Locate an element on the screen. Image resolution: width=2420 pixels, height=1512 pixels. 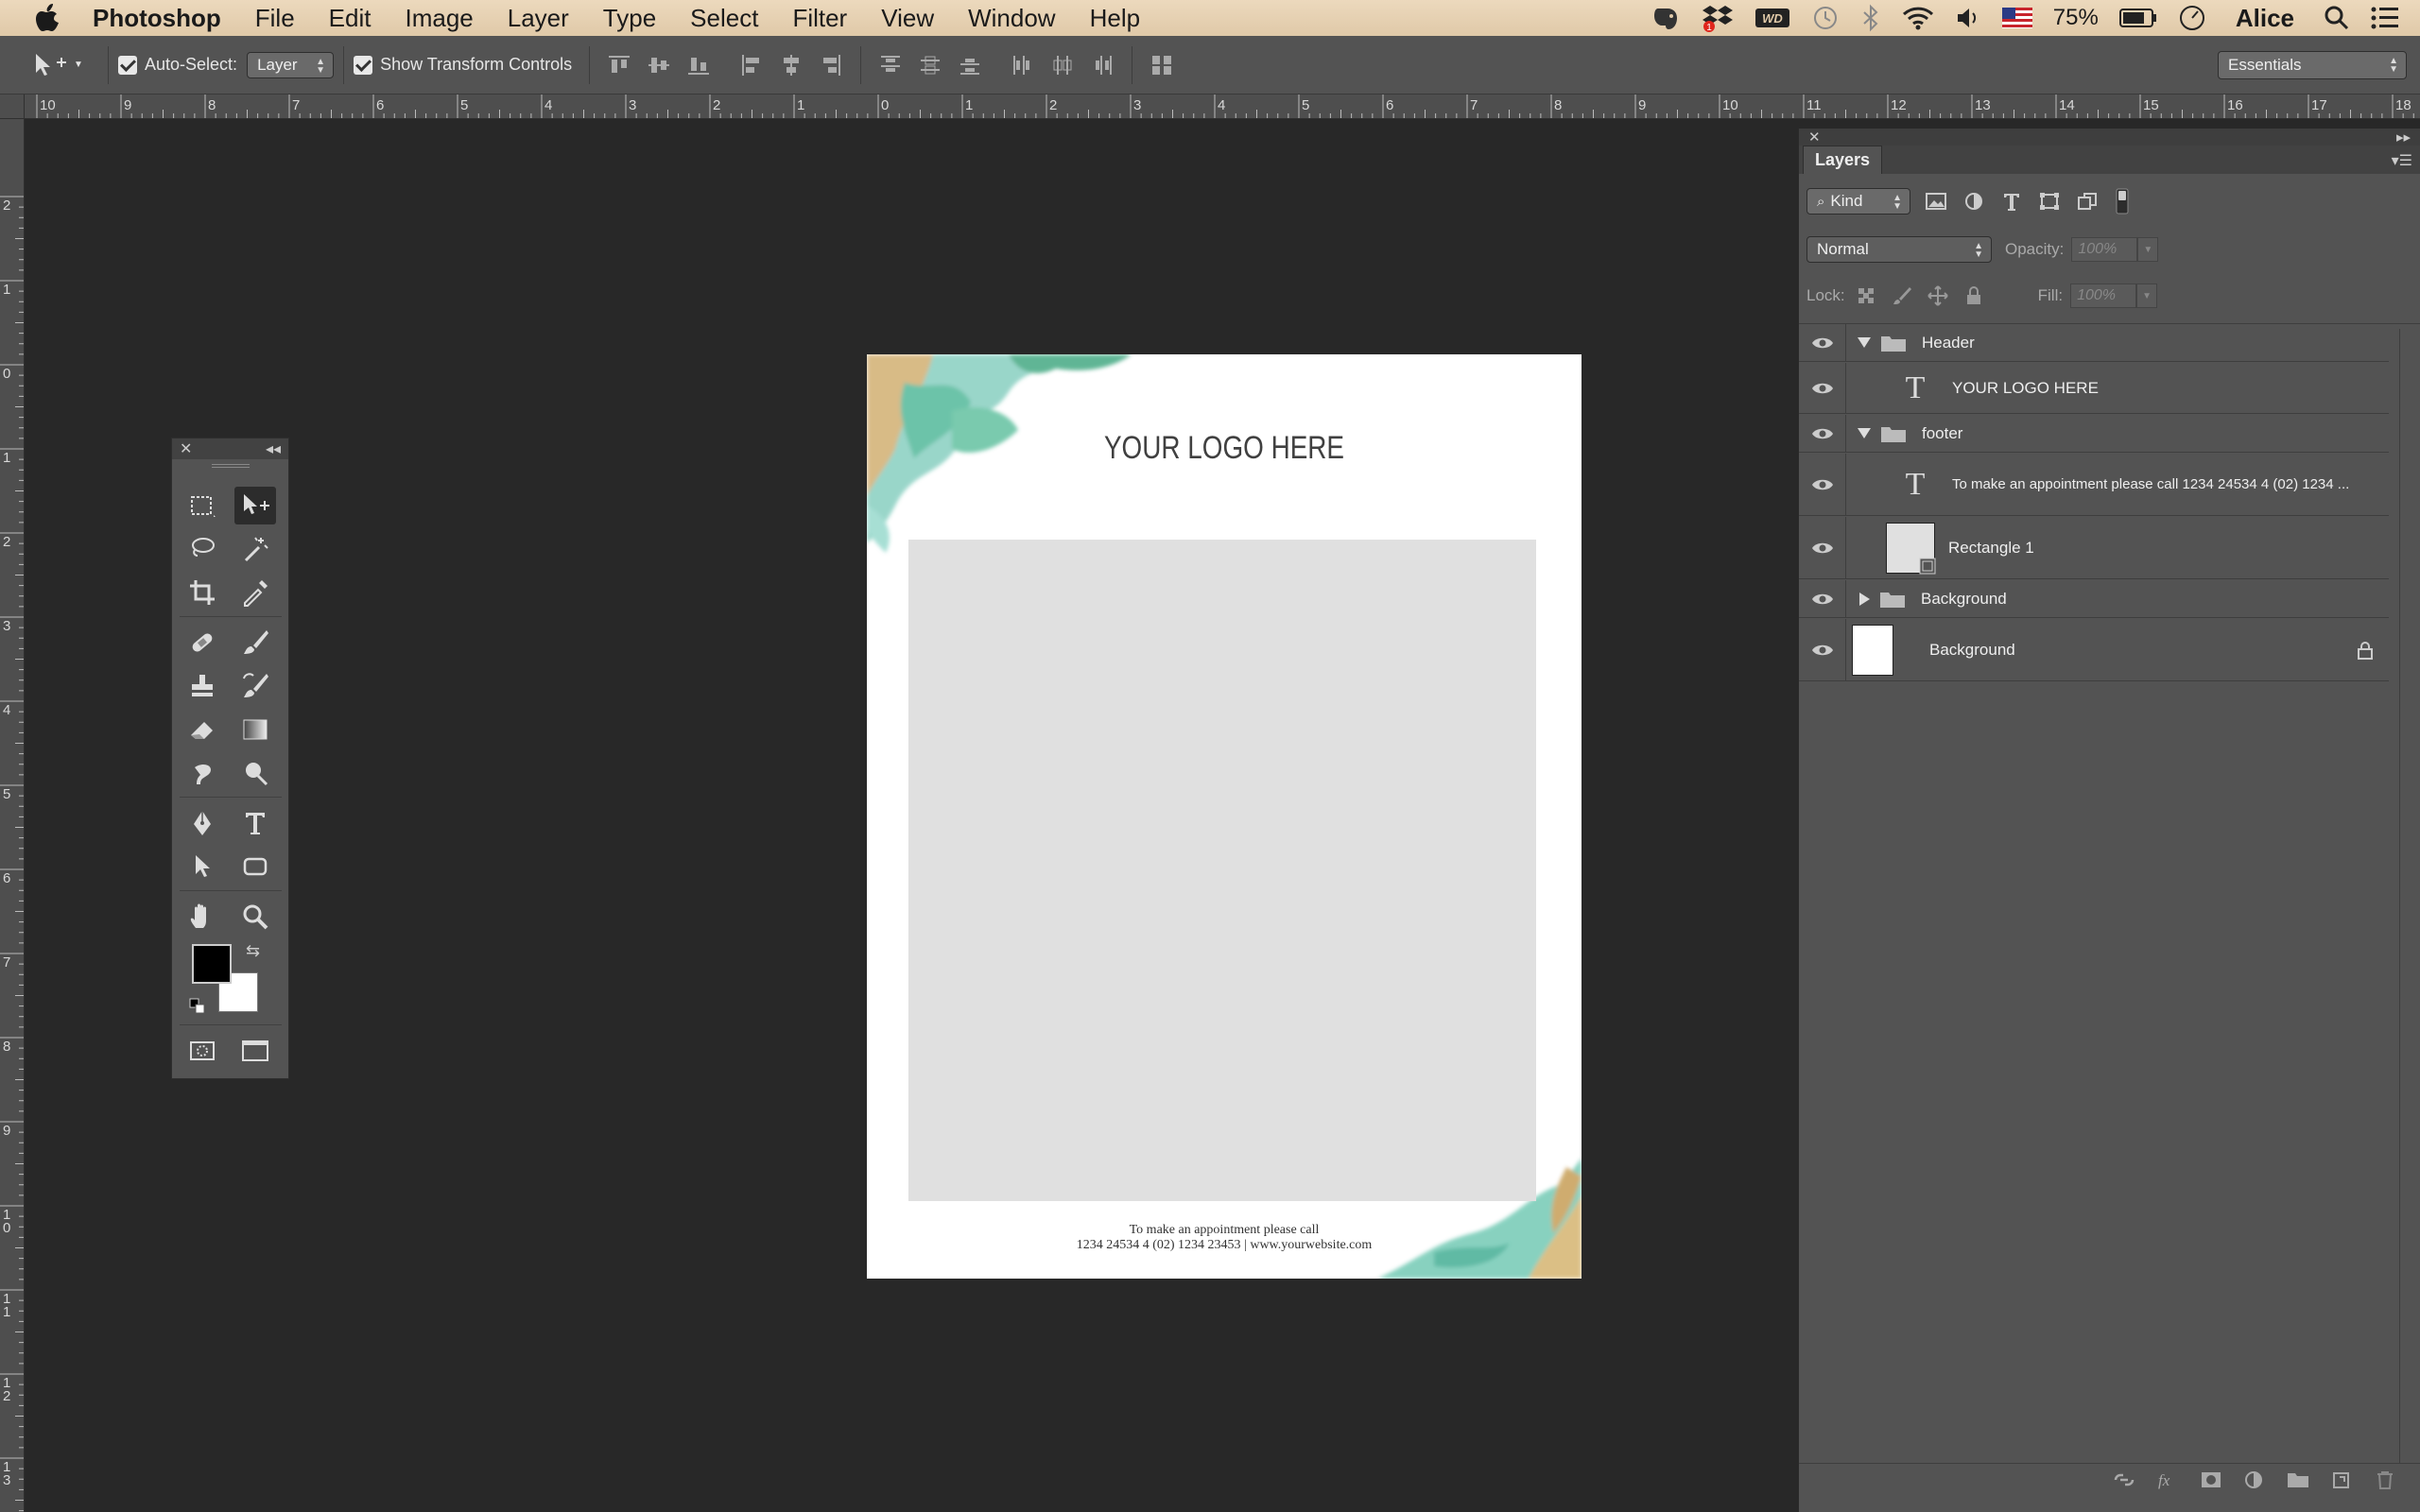
auto-select-checkbox is located at coordinates (127, 65).